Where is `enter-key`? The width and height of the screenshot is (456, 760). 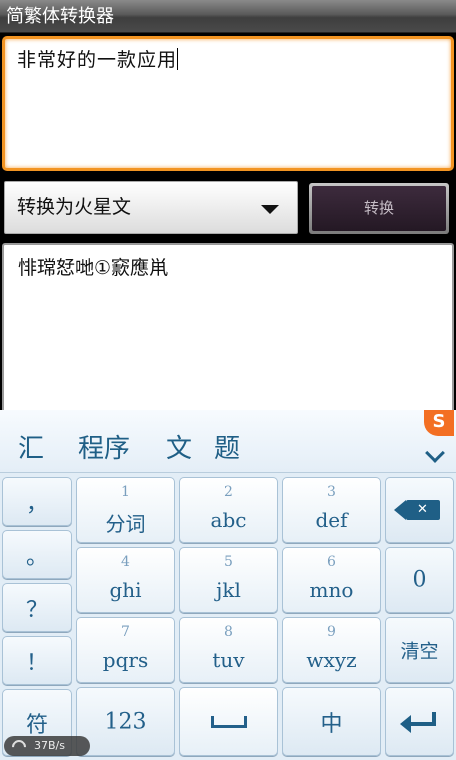 enter-key is located at coordinates (419, 721).